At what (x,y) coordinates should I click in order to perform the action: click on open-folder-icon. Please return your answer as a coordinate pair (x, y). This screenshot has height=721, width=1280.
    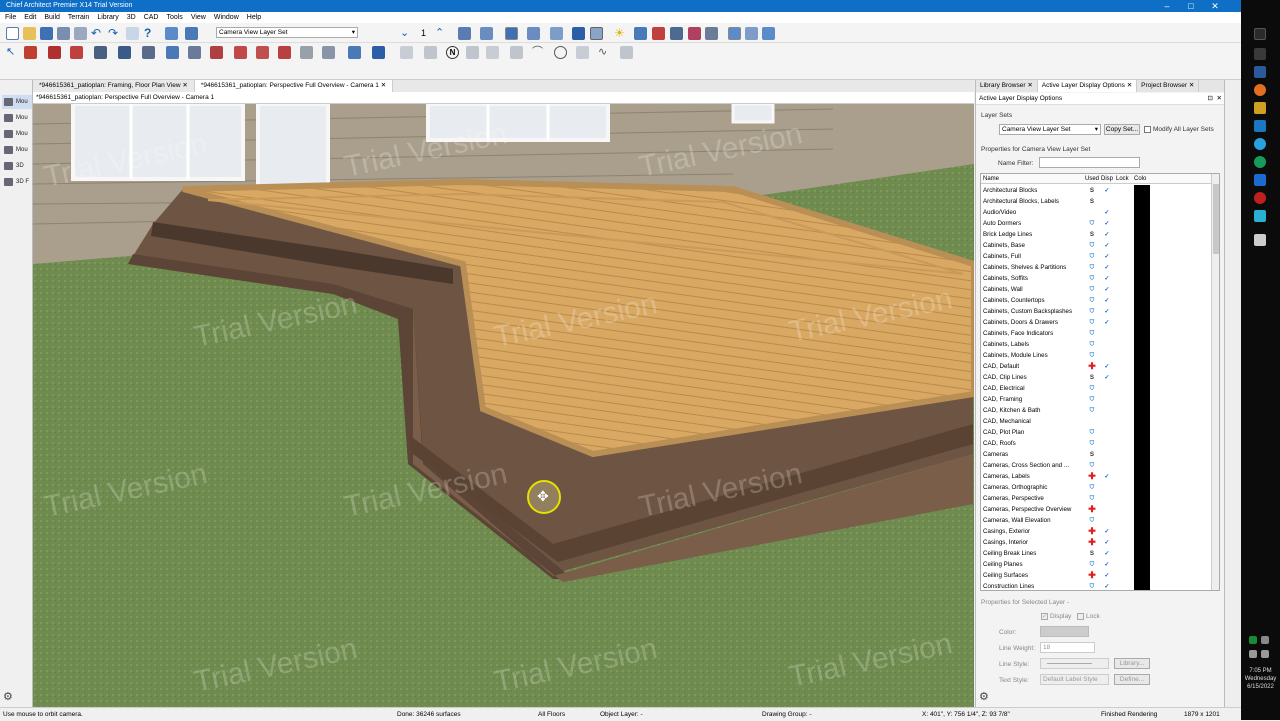
    Looking at the image, I should click on (29, 33).